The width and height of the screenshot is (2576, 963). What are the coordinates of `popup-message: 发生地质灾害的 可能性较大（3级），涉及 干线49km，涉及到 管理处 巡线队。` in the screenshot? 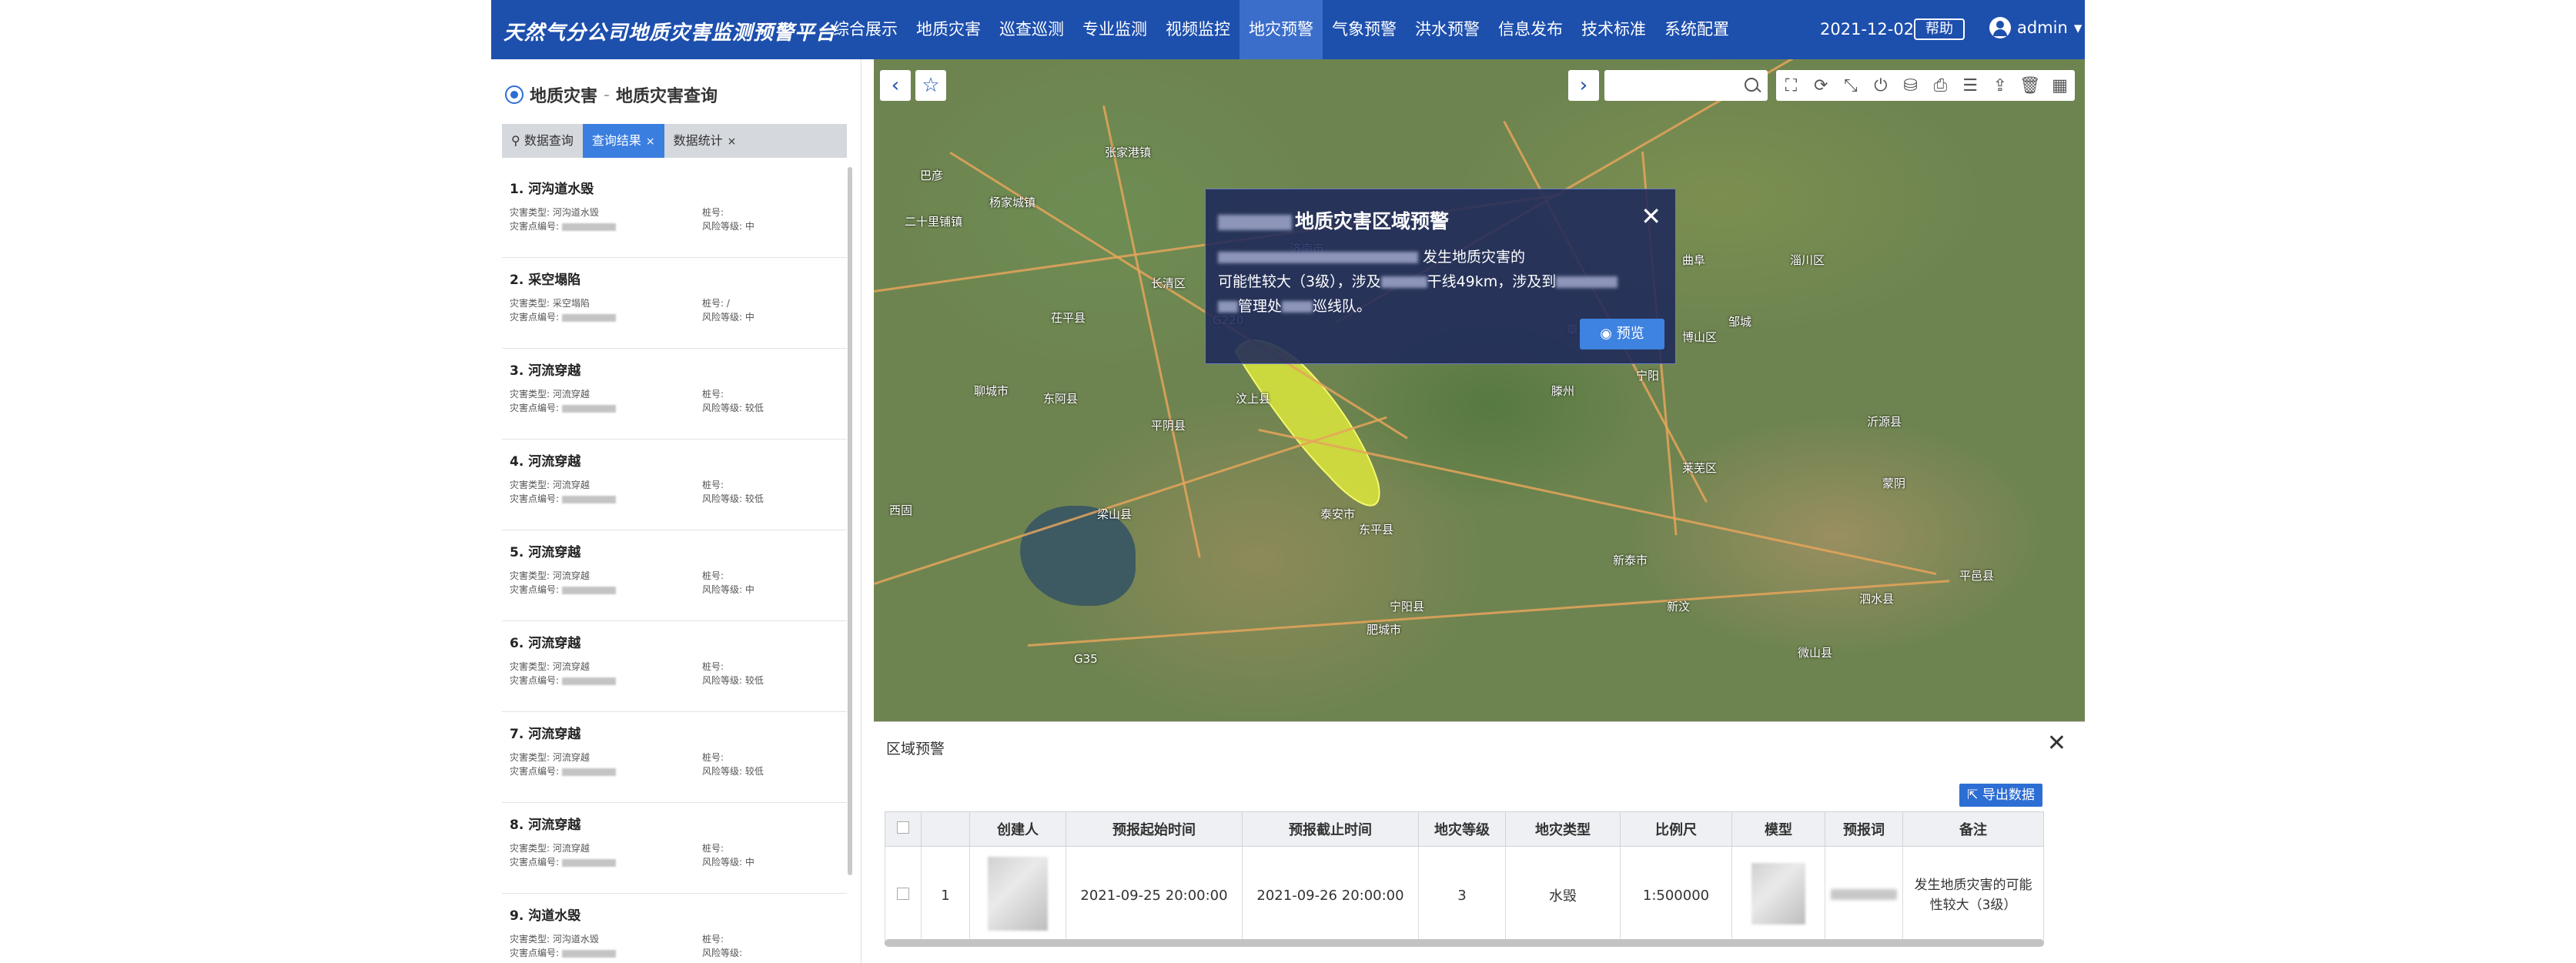 It's located at (1438, 282).